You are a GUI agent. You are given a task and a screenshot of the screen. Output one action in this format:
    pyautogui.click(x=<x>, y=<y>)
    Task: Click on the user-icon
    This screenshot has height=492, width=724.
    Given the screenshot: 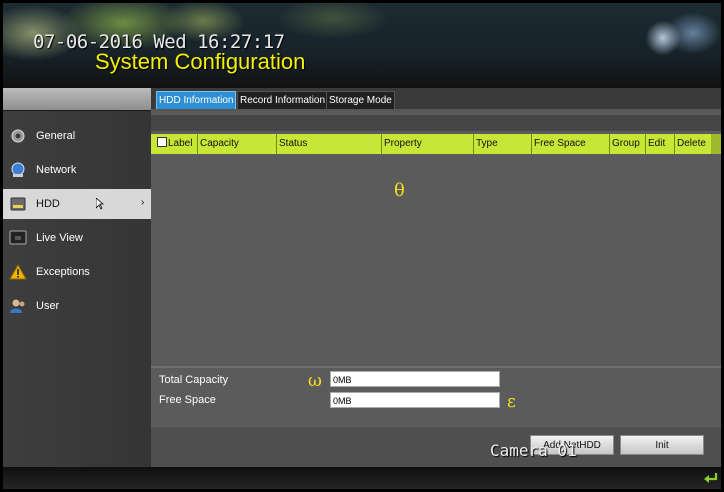 What is the action you would take?
    pyautogui.click(x=18, y=306)
    